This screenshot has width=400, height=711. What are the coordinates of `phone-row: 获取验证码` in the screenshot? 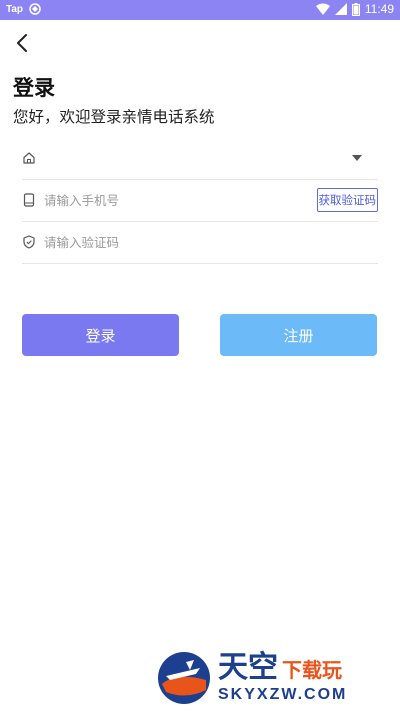 It's located at (200, 200).